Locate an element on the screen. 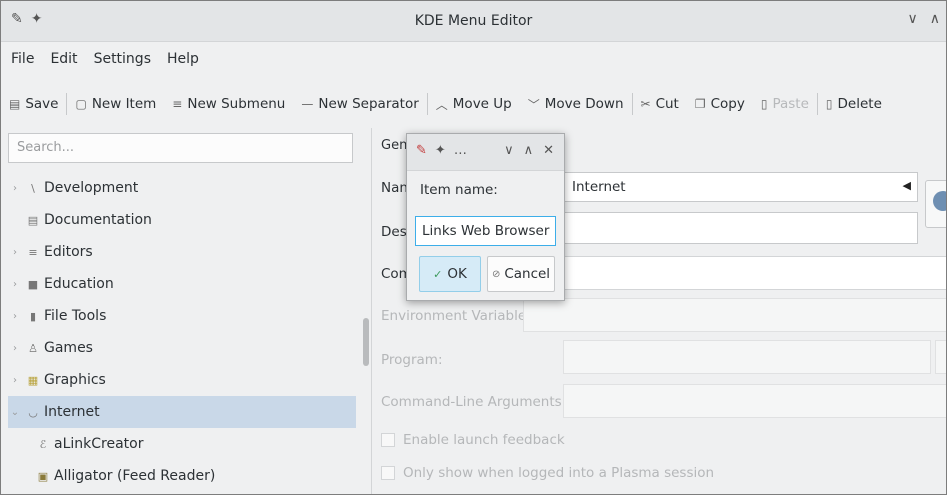 The height and width of the screenshot is (495, 947). program-field is located at coordinates (747, 357).